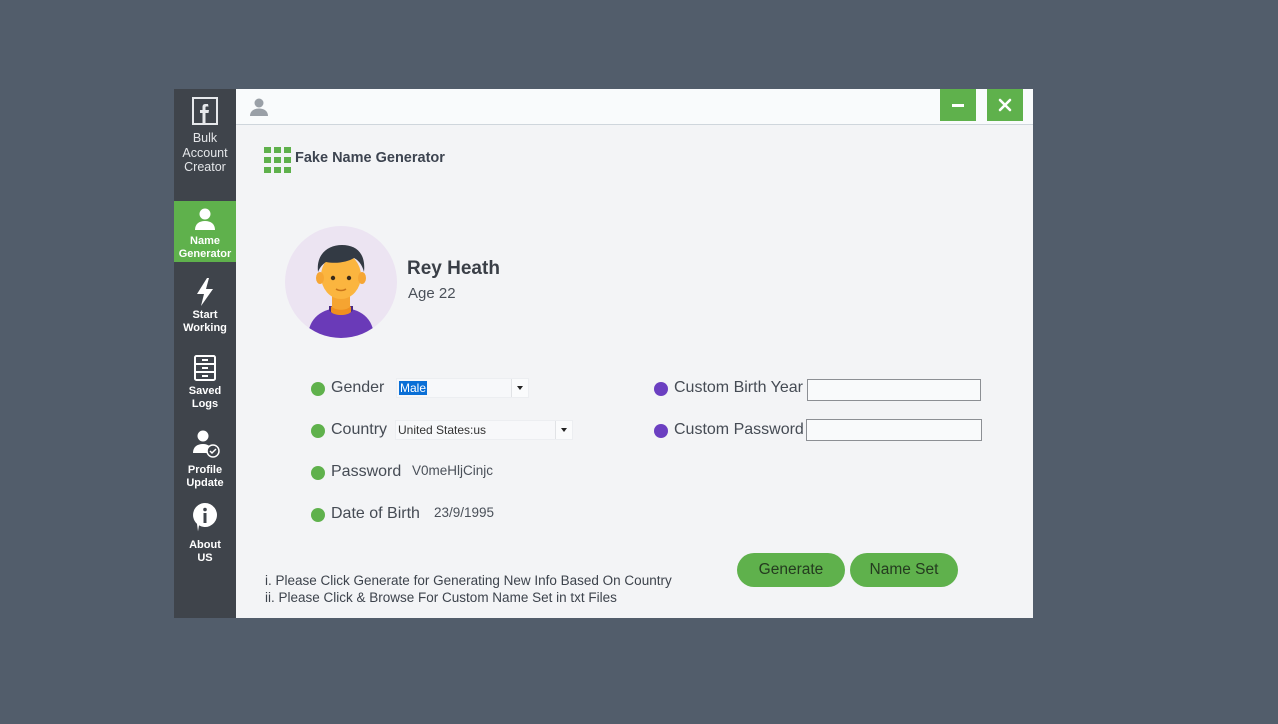 The width and height of the screenshot is (1278, 724). What do you see at coordinates (739, 429) in the screenshot?
I see `custom-password-label: Custom Password` at bounding box center [739, 429].